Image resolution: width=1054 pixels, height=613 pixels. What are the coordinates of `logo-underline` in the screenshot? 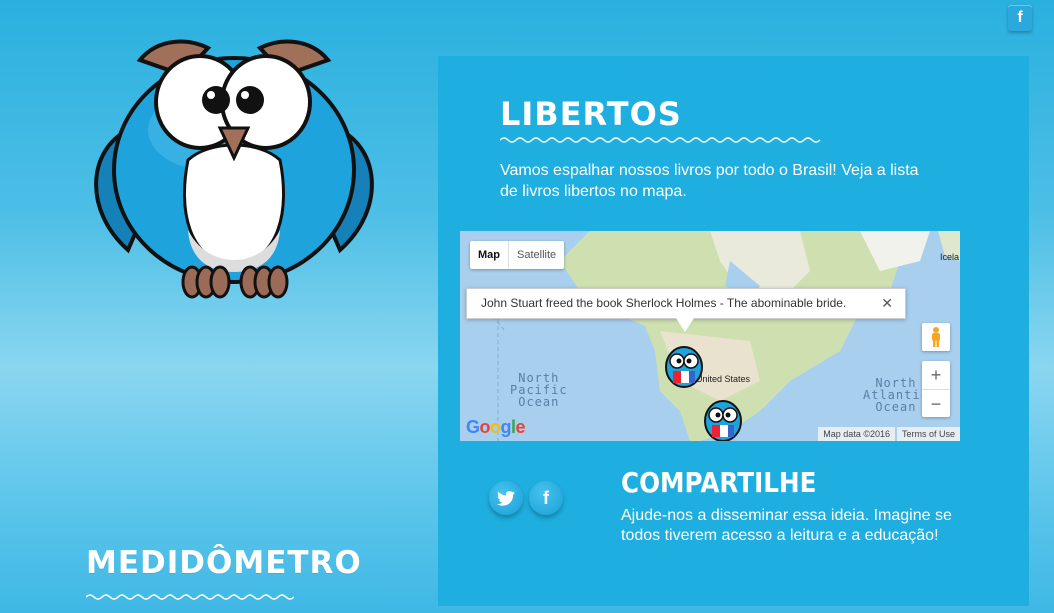 It's located at (190, 597).